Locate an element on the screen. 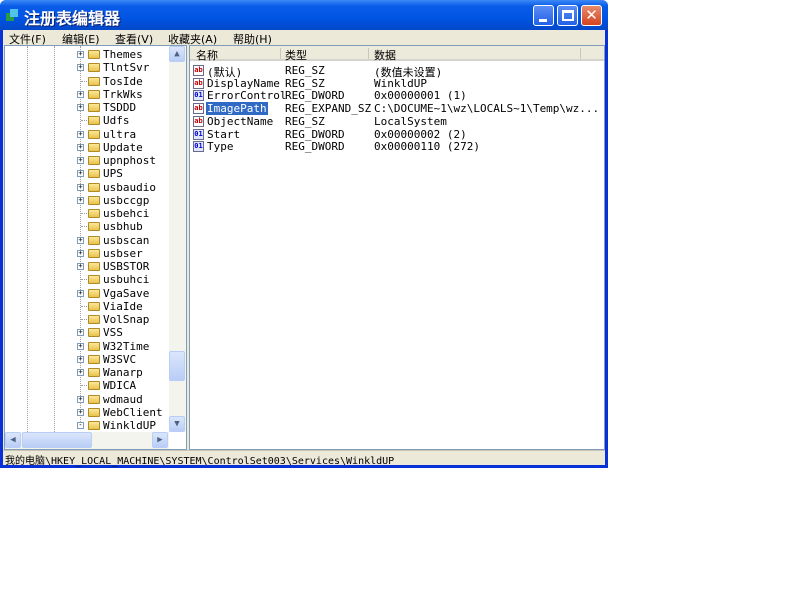 This screenshot has width=800, height=608. tree-item: + Wanarp is located at coordinates (87, 372).